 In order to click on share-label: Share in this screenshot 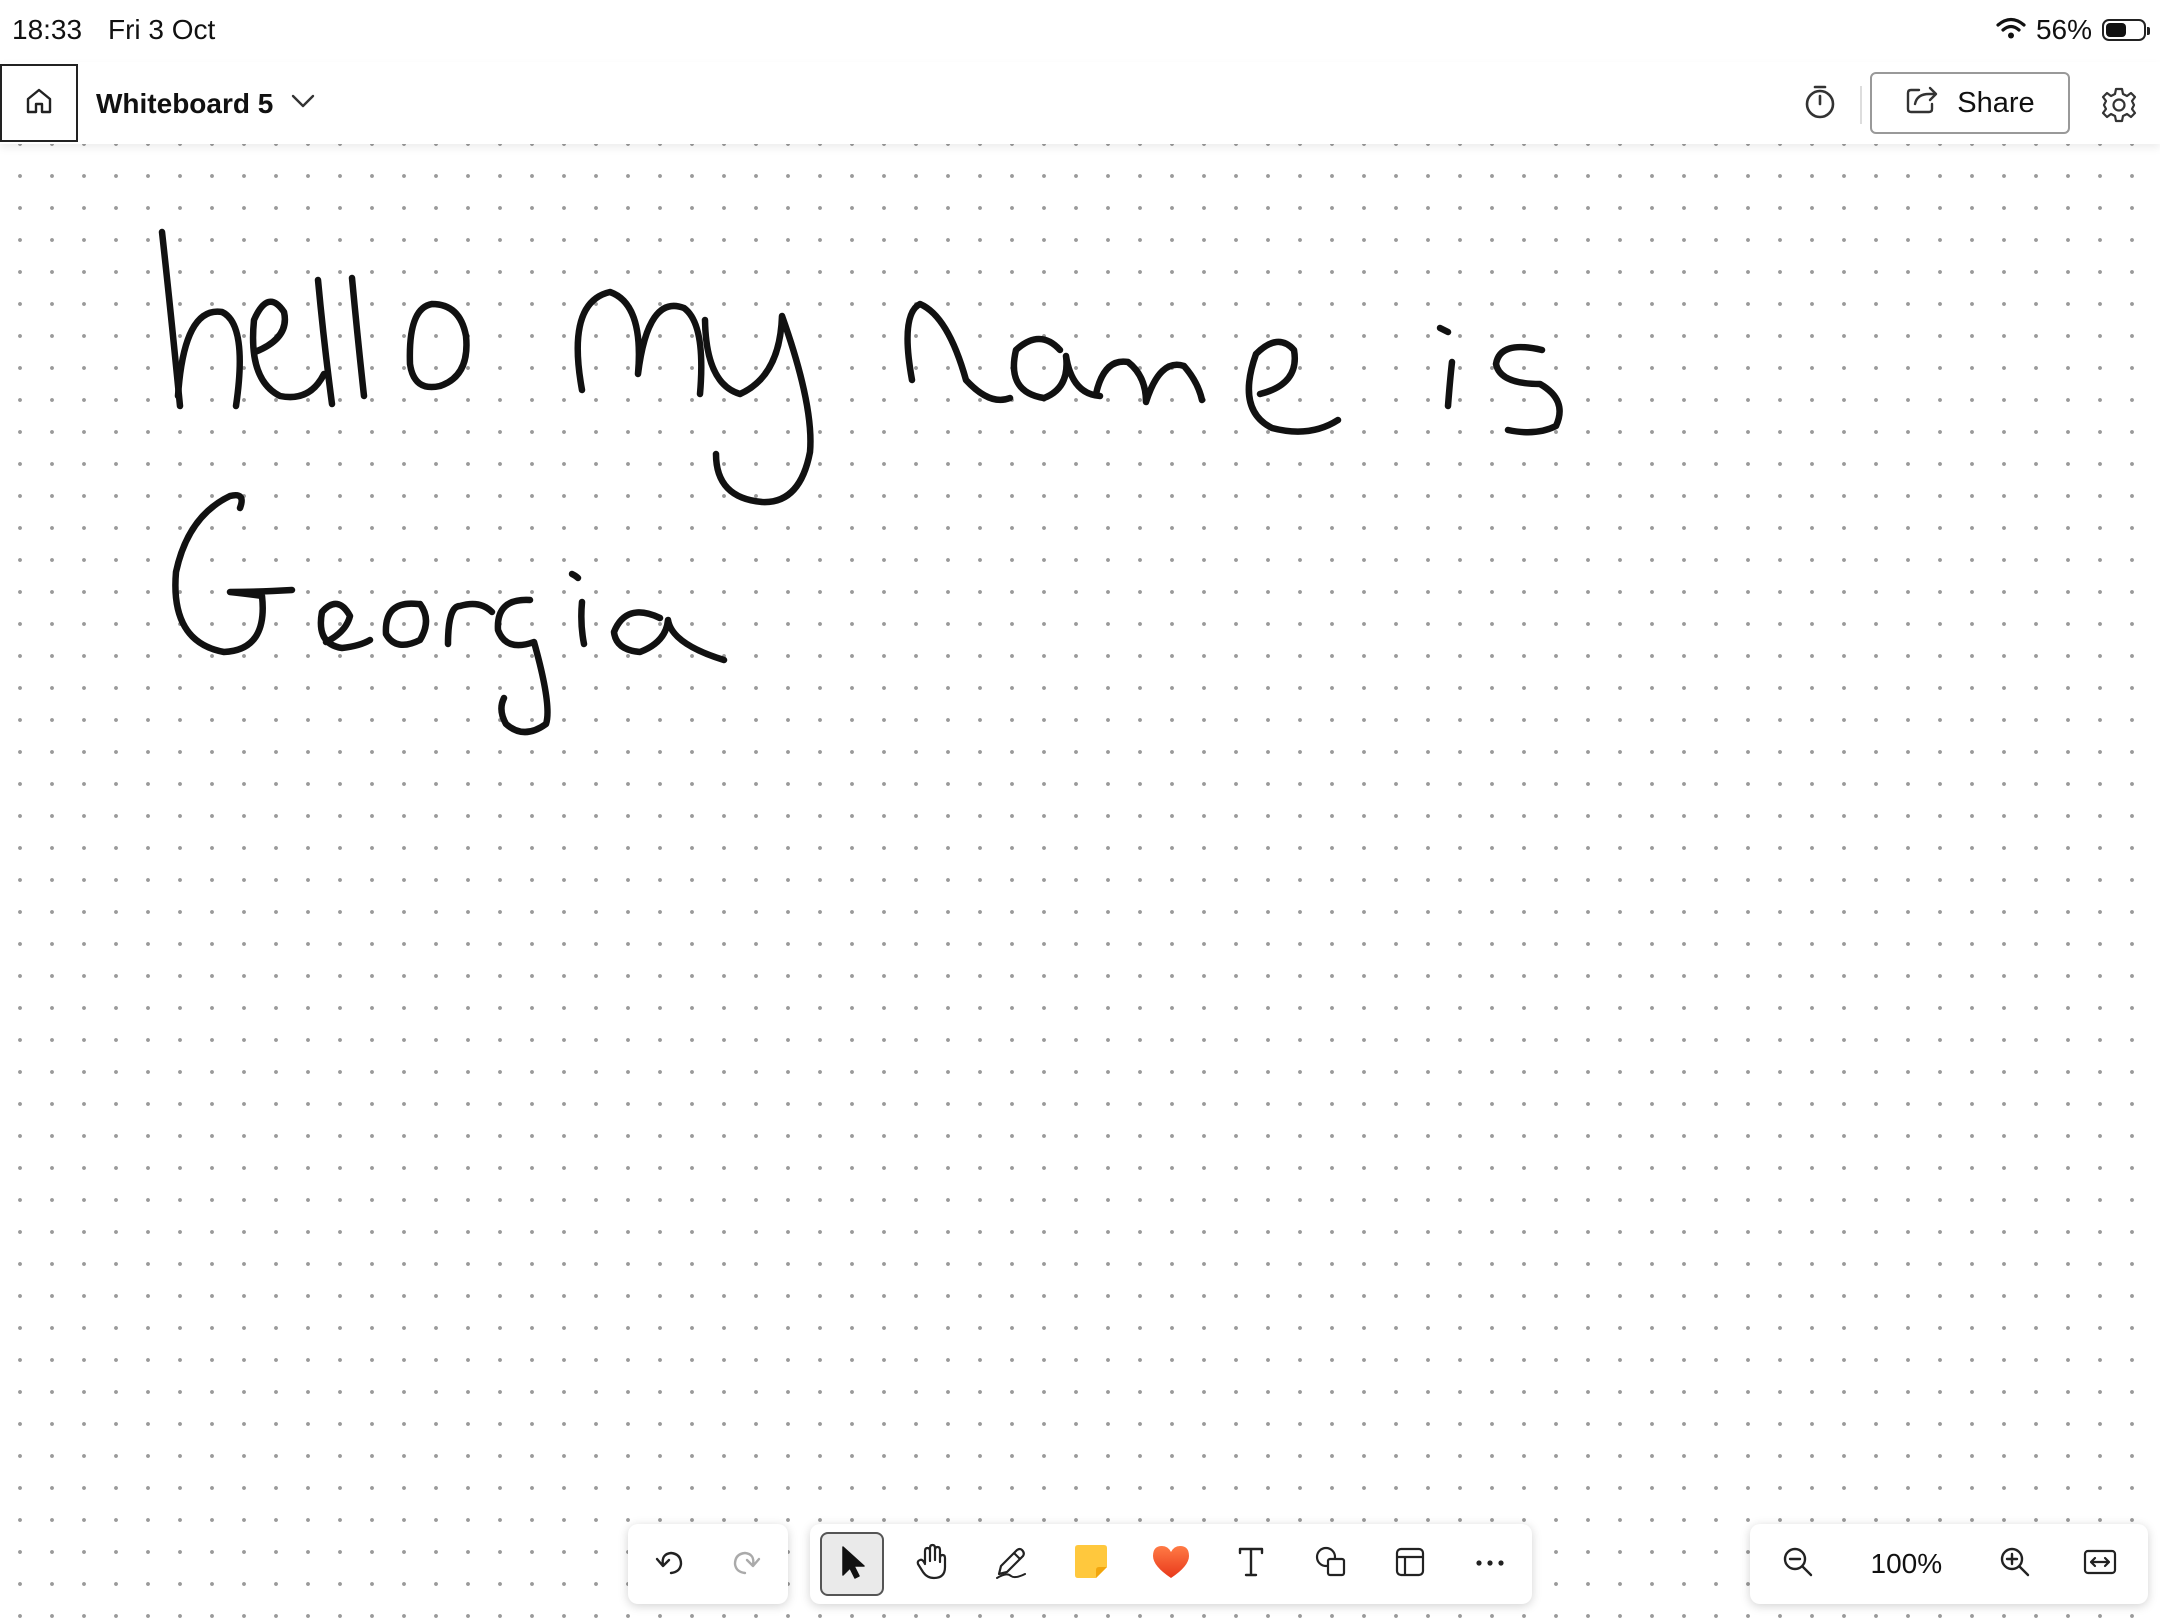, I will do `click(1996, 102)`.